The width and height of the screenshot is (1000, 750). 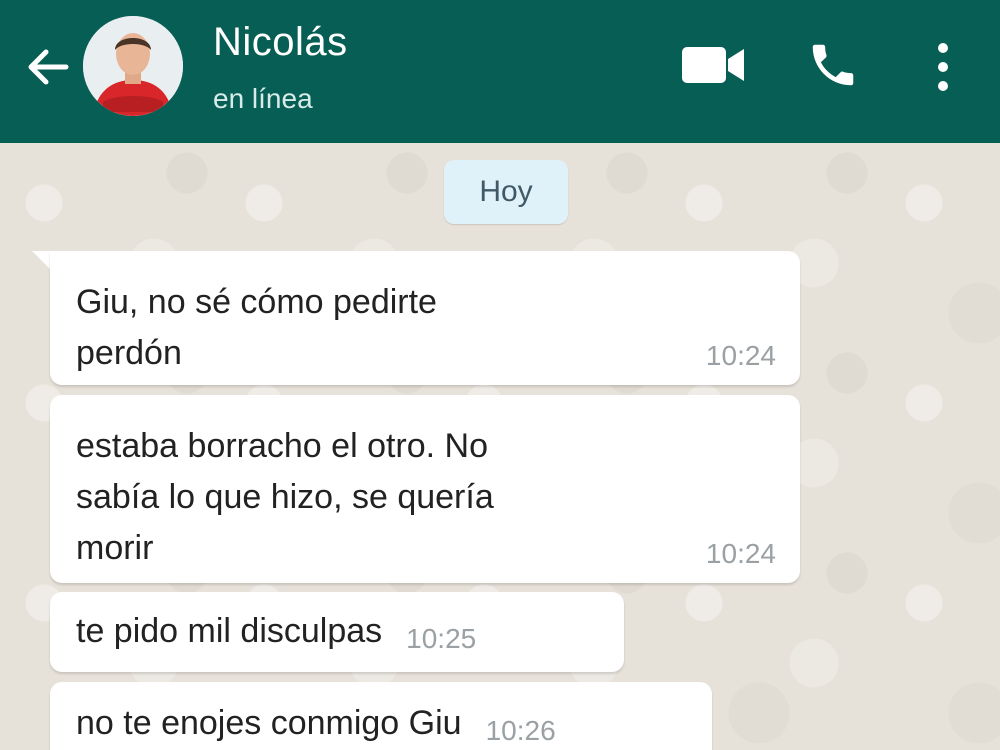 I want to click on video-call-button, so click(x=713, y=65).